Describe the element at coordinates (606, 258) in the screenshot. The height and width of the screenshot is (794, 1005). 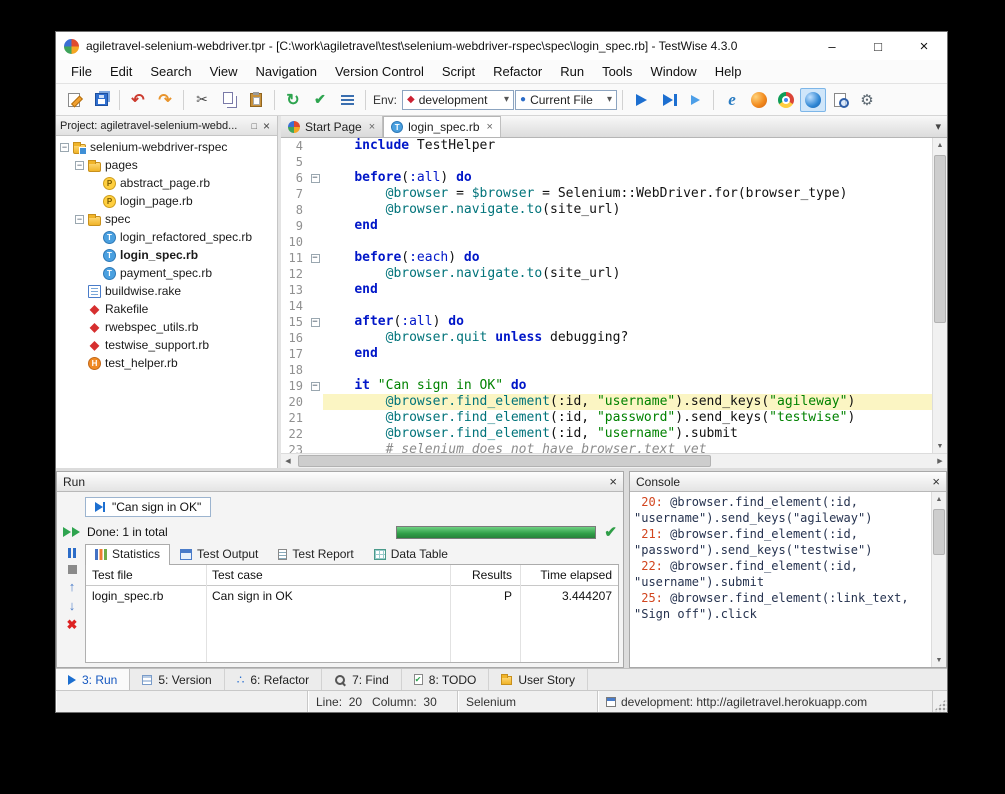
I see `code-line: 11− before(:each) do` at that location.